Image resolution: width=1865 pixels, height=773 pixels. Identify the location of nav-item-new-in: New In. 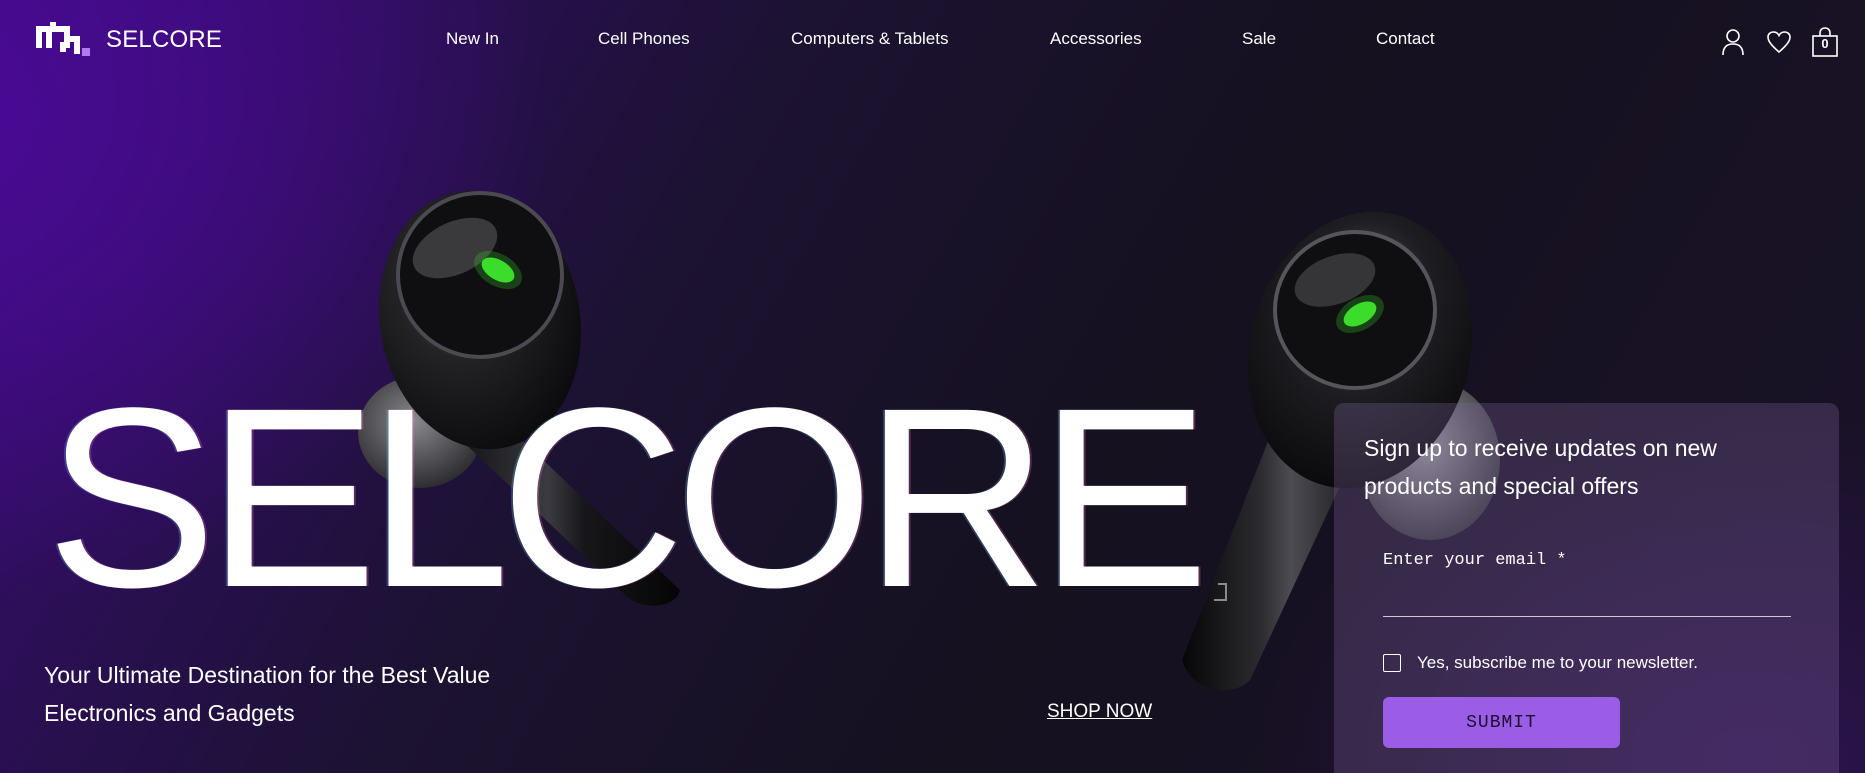
(472, 39).